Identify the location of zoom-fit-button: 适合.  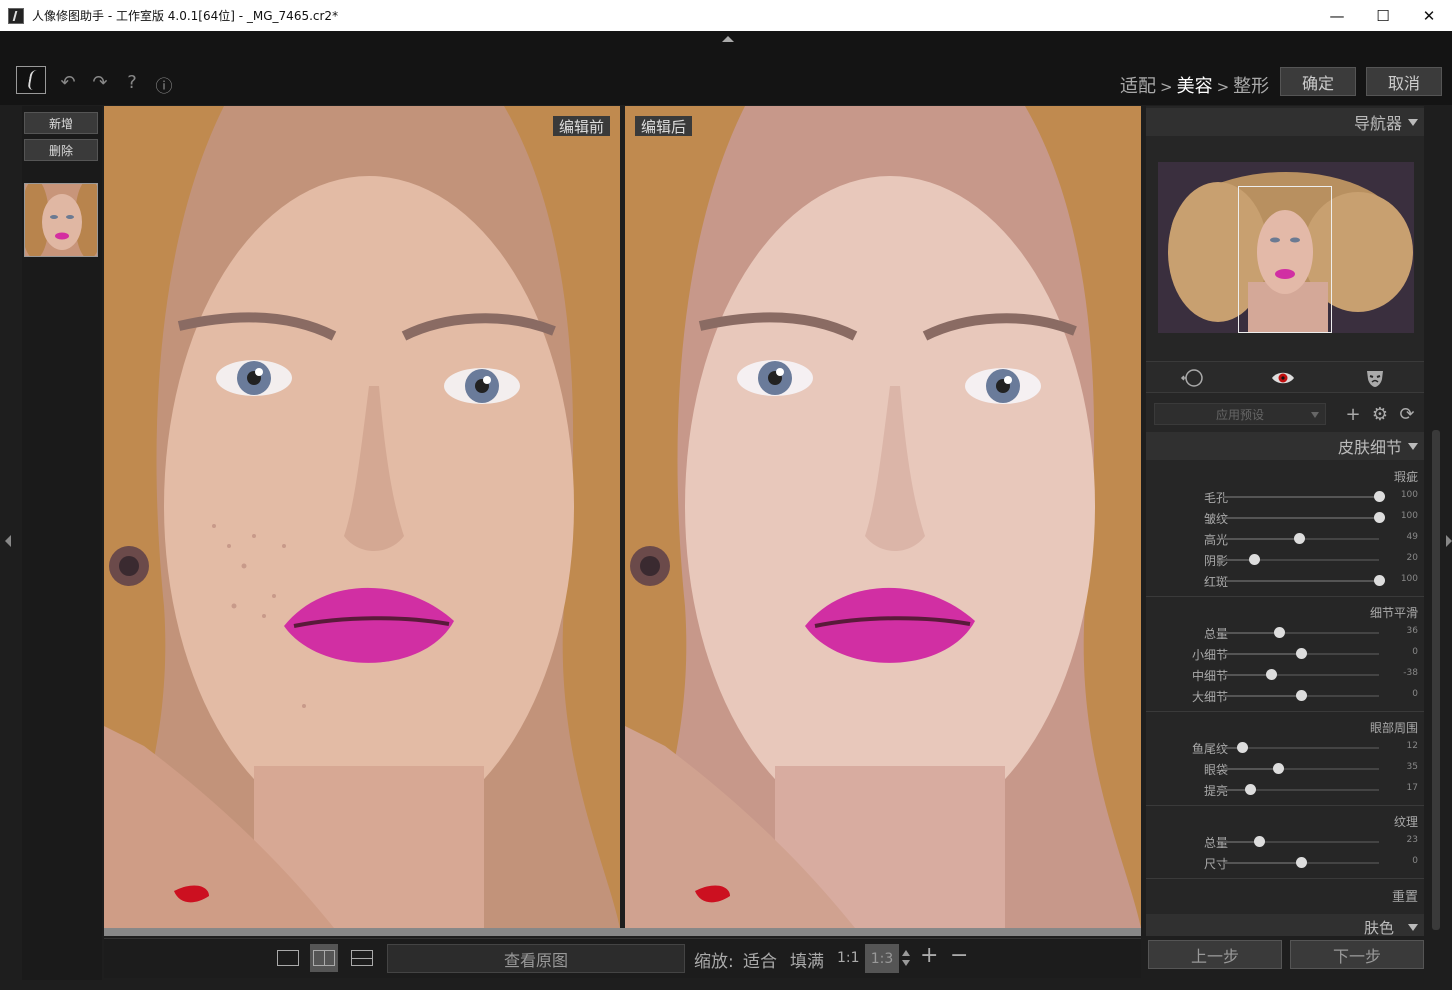
(760, 959).